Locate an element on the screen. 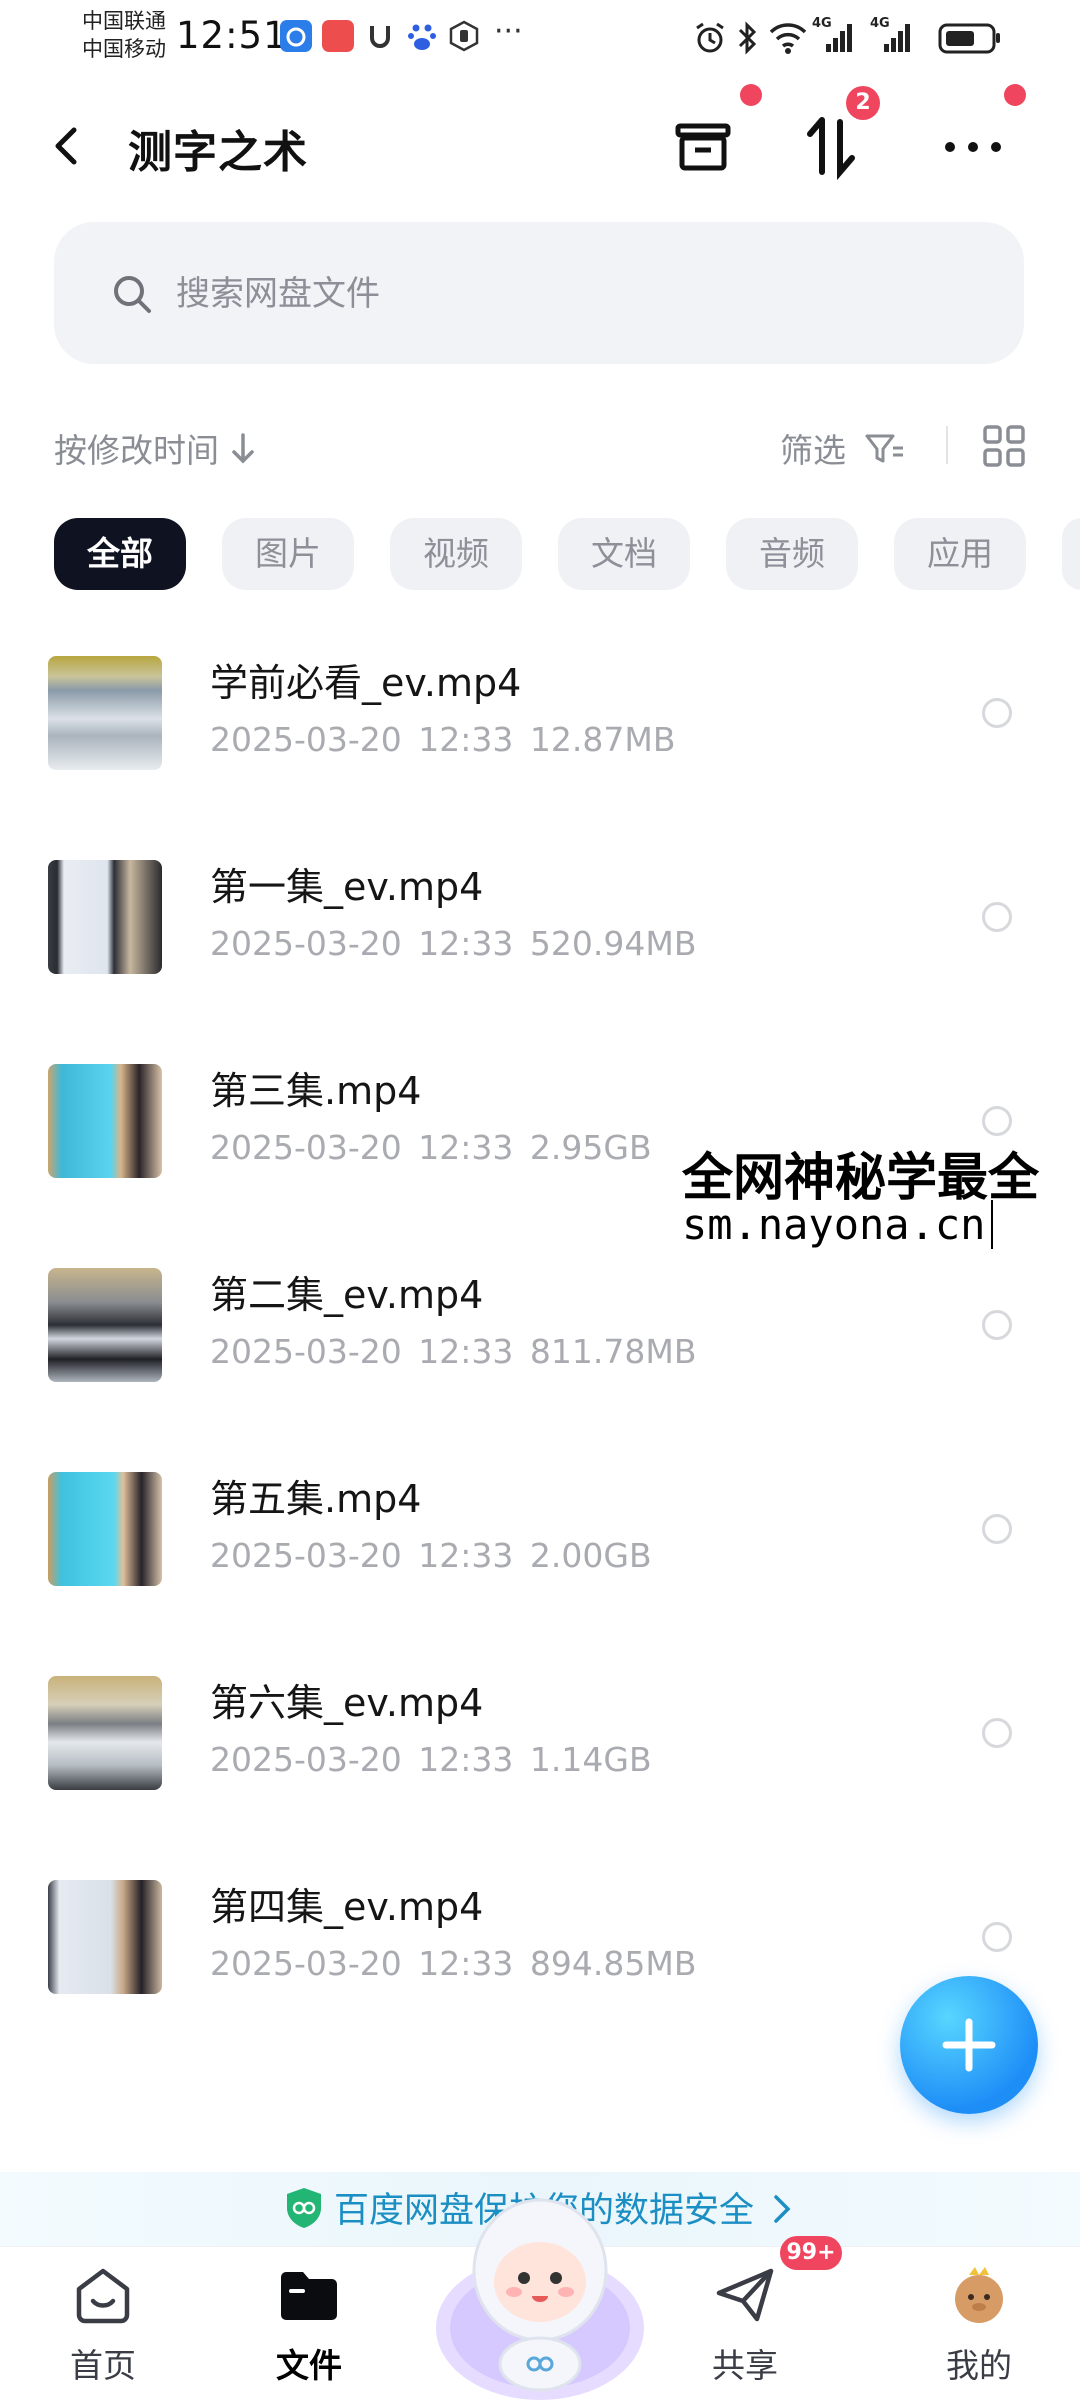  more-options-icon is located at coordinates (973, 147).